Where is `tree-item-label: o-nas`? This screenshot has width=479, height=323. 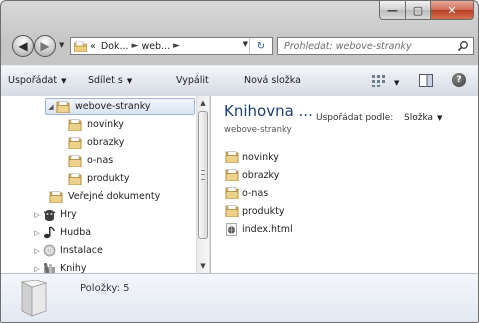 tree-item-label: o-nas is located at coordinates (100, 160).